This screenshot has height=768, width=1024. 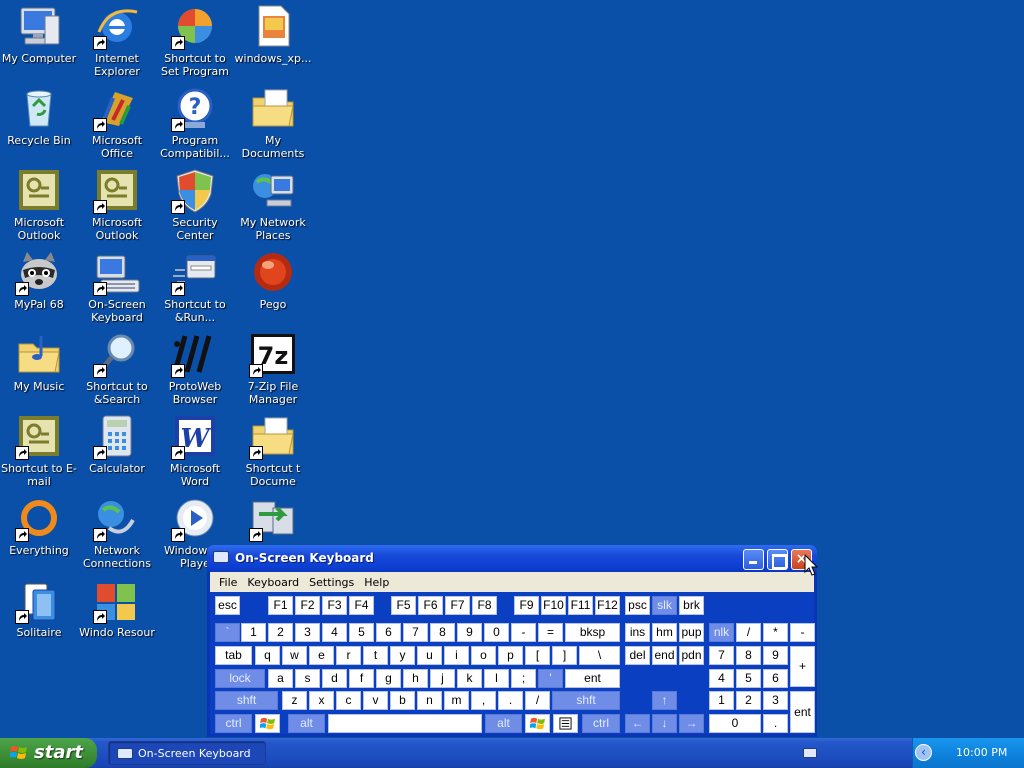 I want to click on key-f3: F3, so click(x=334, y=605).